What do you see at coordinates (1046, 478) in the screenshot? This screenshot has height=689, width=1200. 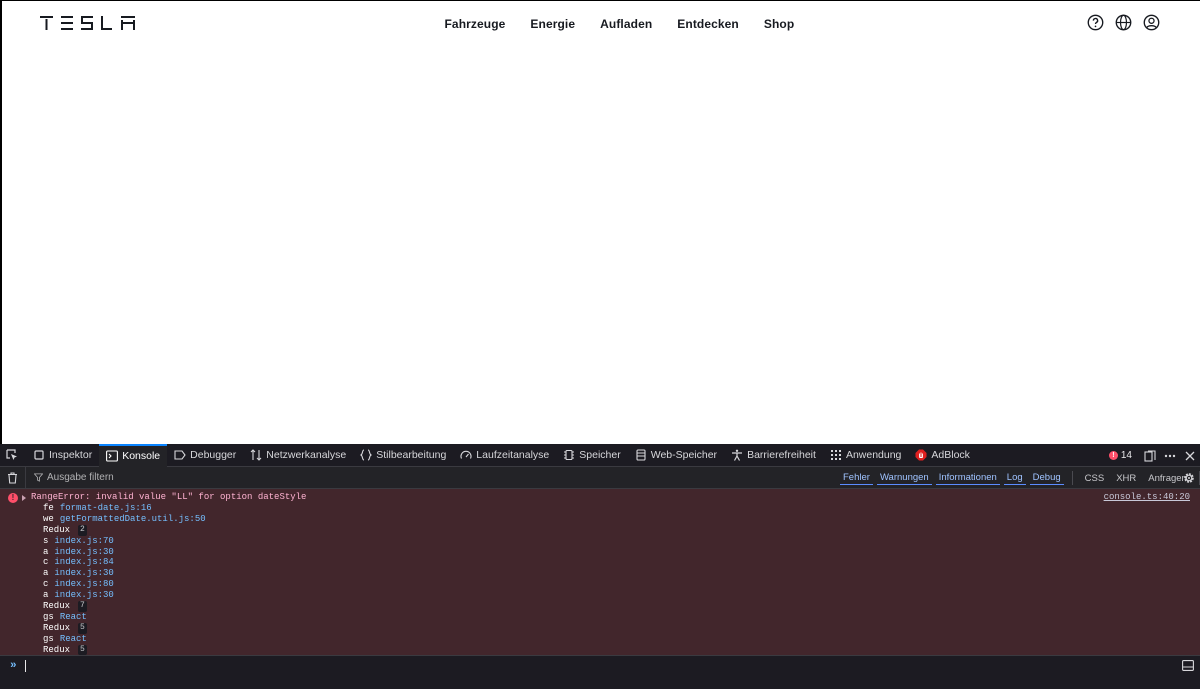 I see `level-debug: Debug` at bounding box center [1046, 478].